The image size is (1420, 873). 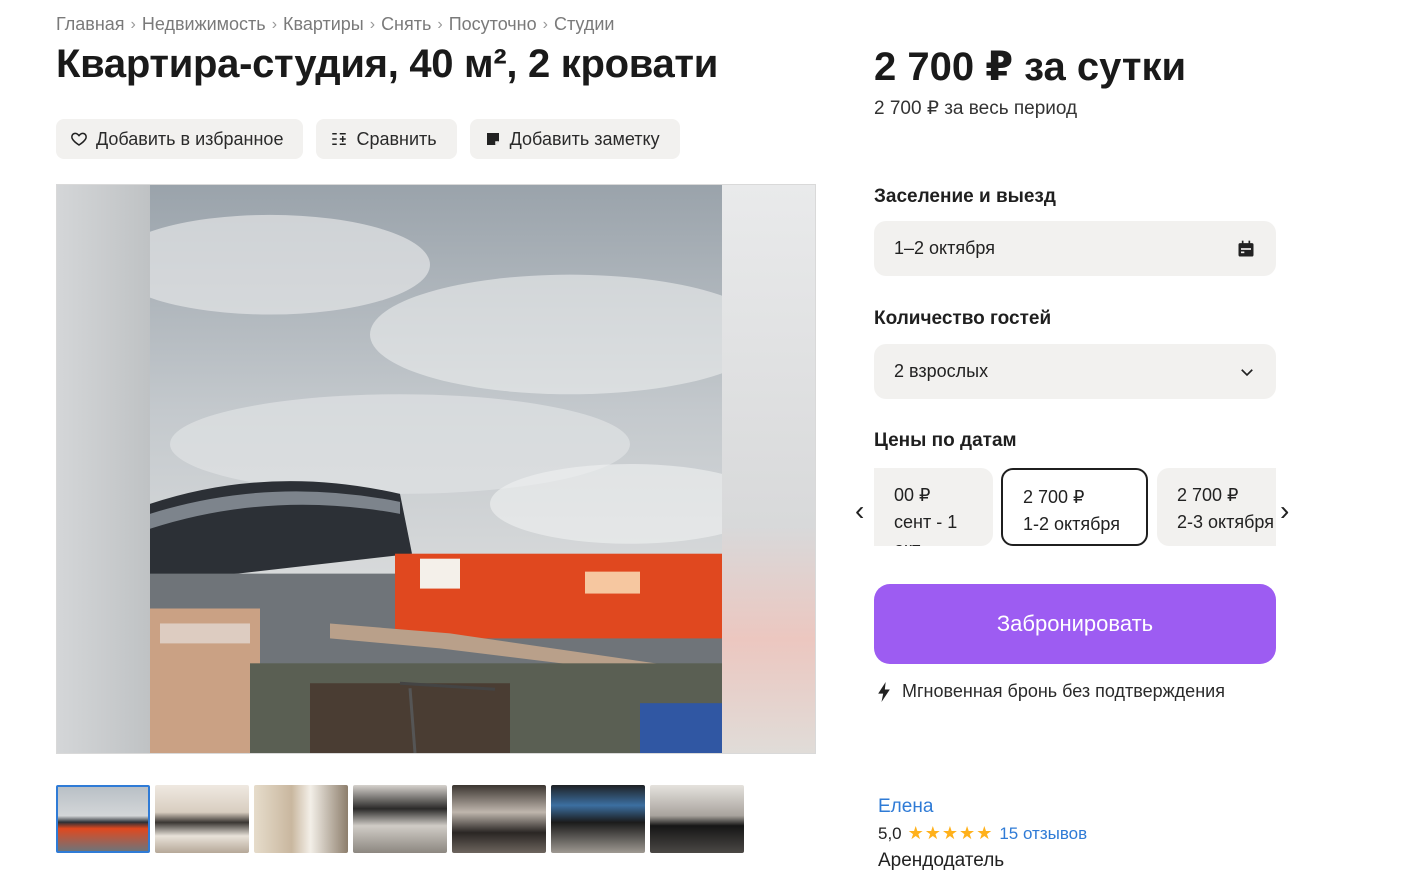 I want to click on date-option-selected: 2 700 ₽ 1-2 октября, so click(x=1074, y=507).